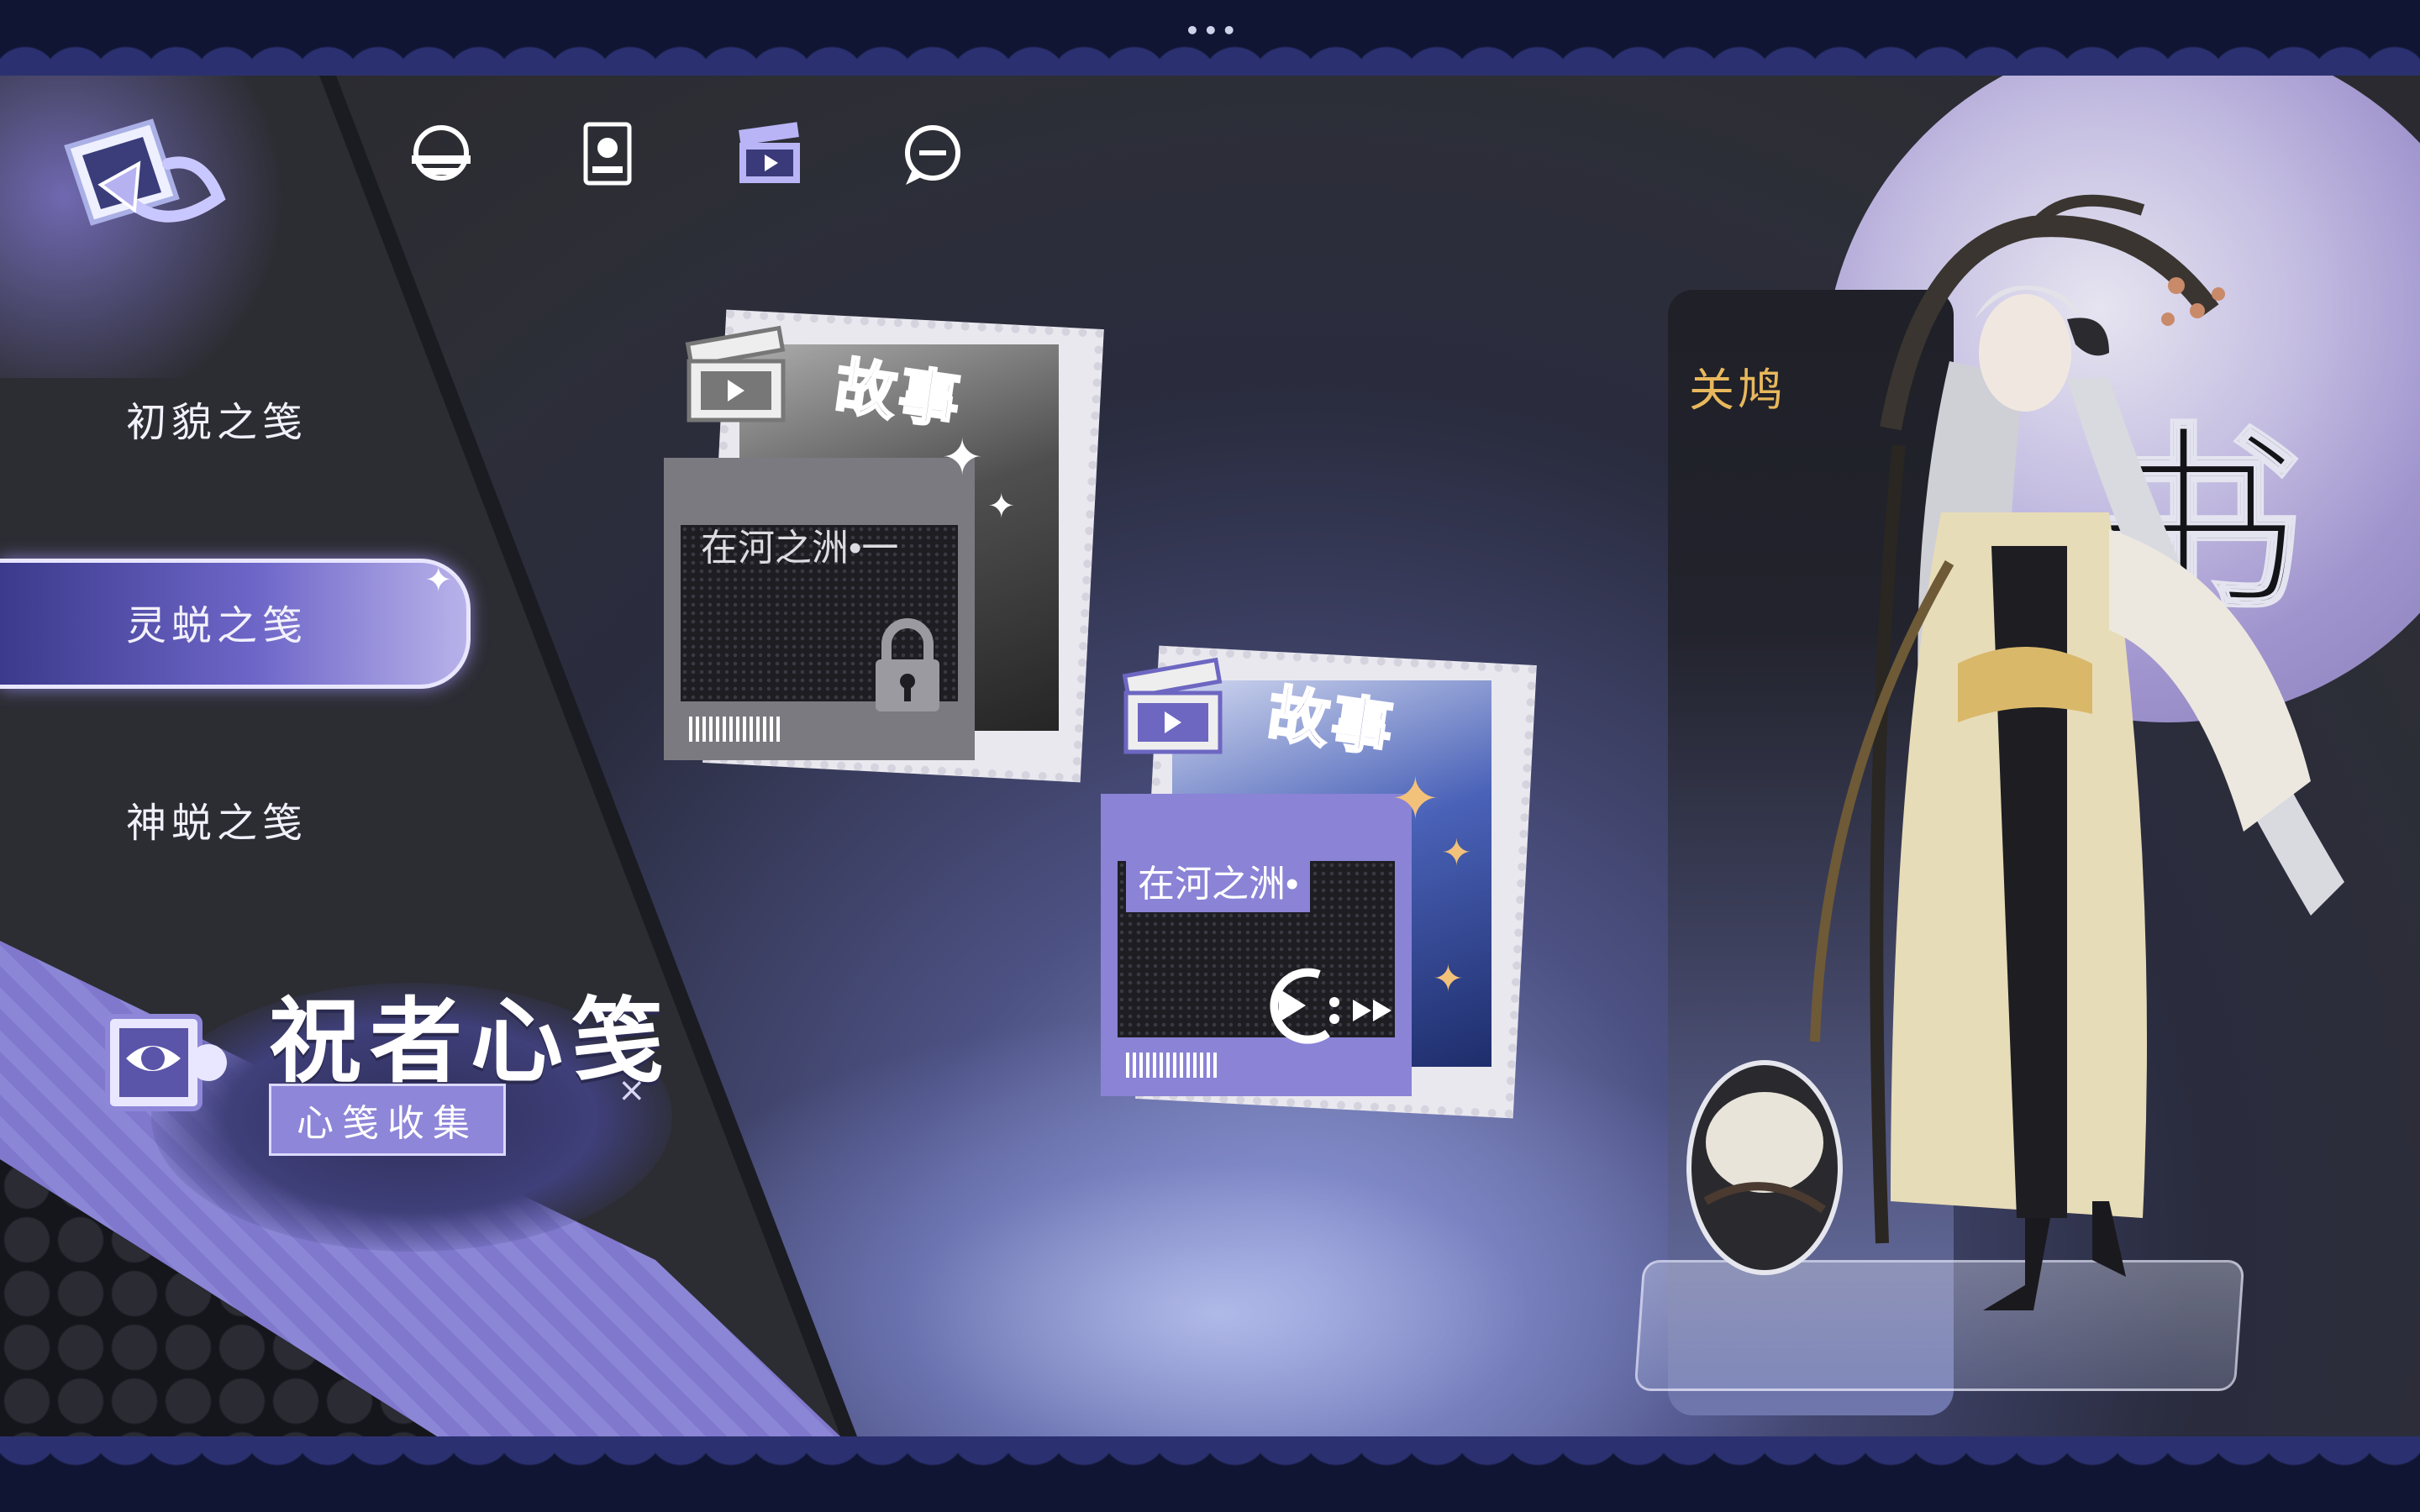  Describe the element at coordinates (387, 1120) in the screenshot. I see `logo-subtitle: 心笺收集` at that location.